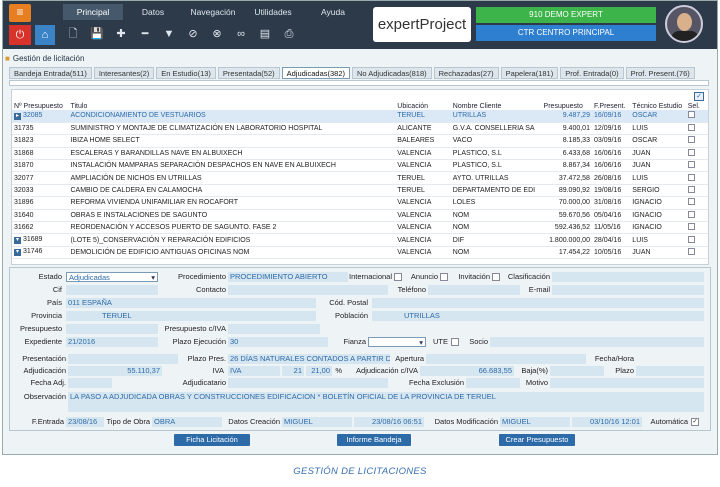  Describe the element at coordinates (212, 440) in the screenshot. I see `ficha-licitacion-button: Ficha Licitación` at that location.